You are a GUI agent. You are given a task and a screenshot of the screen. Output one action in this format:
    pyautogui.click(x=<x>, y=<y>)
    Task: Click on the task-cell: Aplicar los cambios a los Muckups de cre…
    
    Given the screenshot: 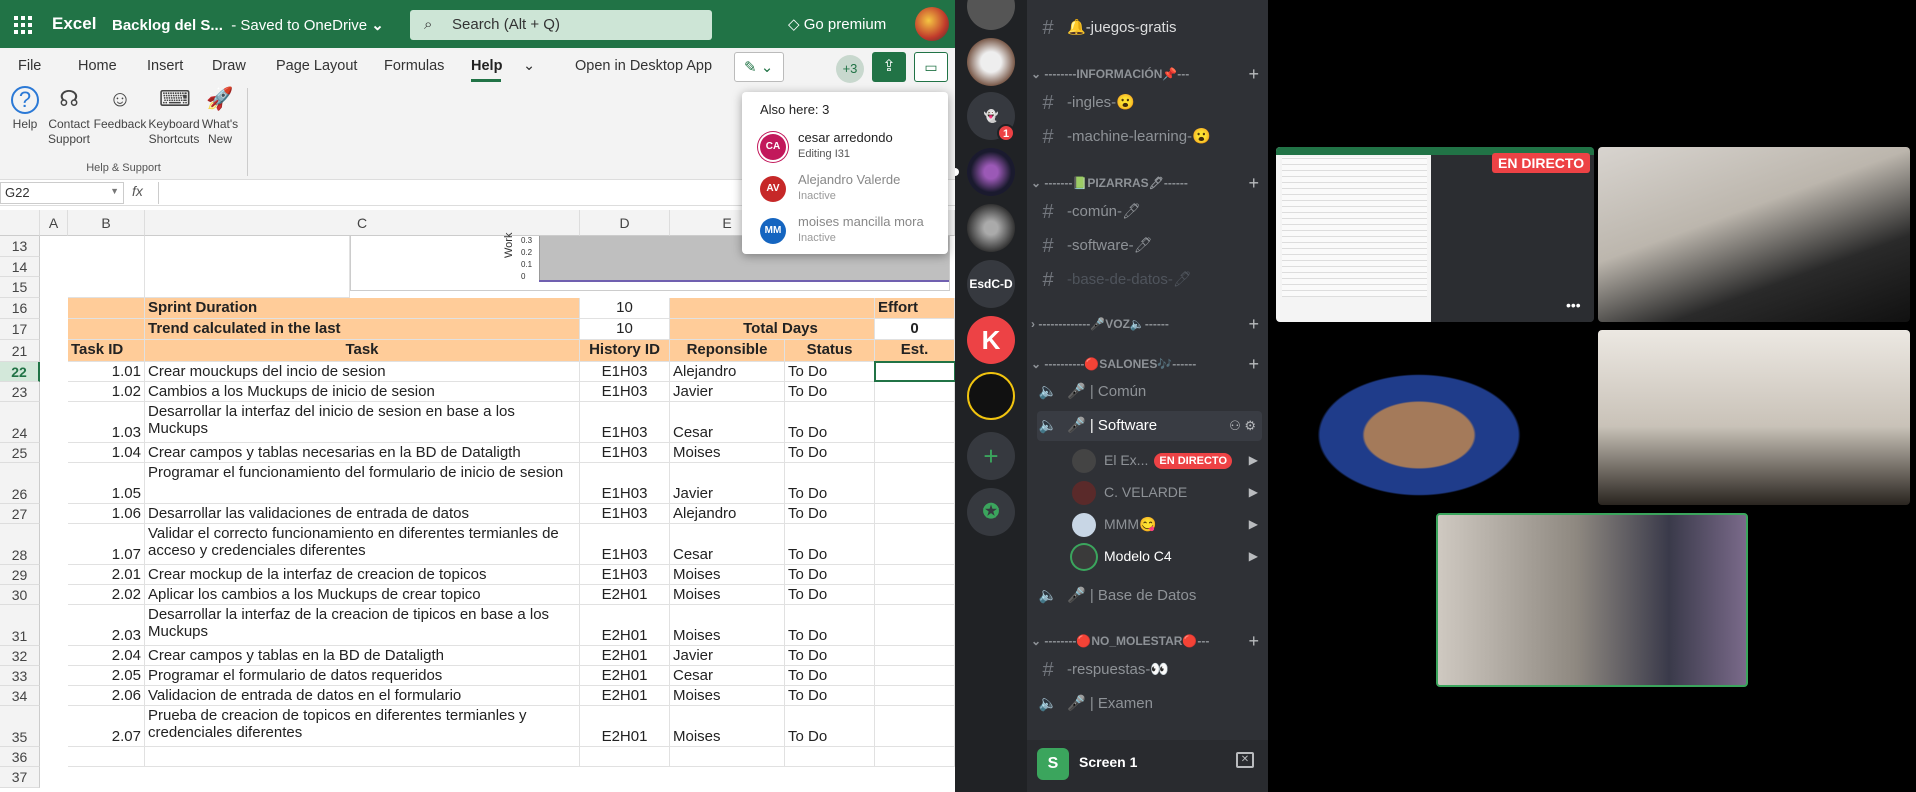 What is the action you would take?
    pyautogui.click(x=362, y=595)
    